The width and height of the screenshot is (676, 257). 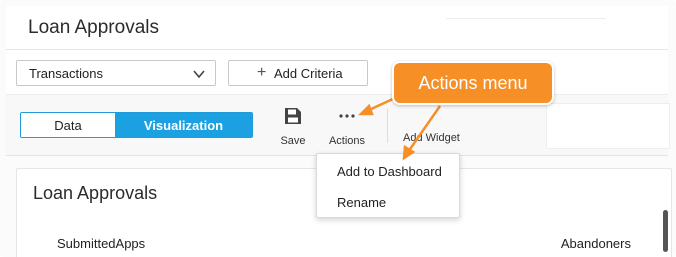 I want to click on column-header-submittedapps: SubmittedApps, so click(x=101, y=243).